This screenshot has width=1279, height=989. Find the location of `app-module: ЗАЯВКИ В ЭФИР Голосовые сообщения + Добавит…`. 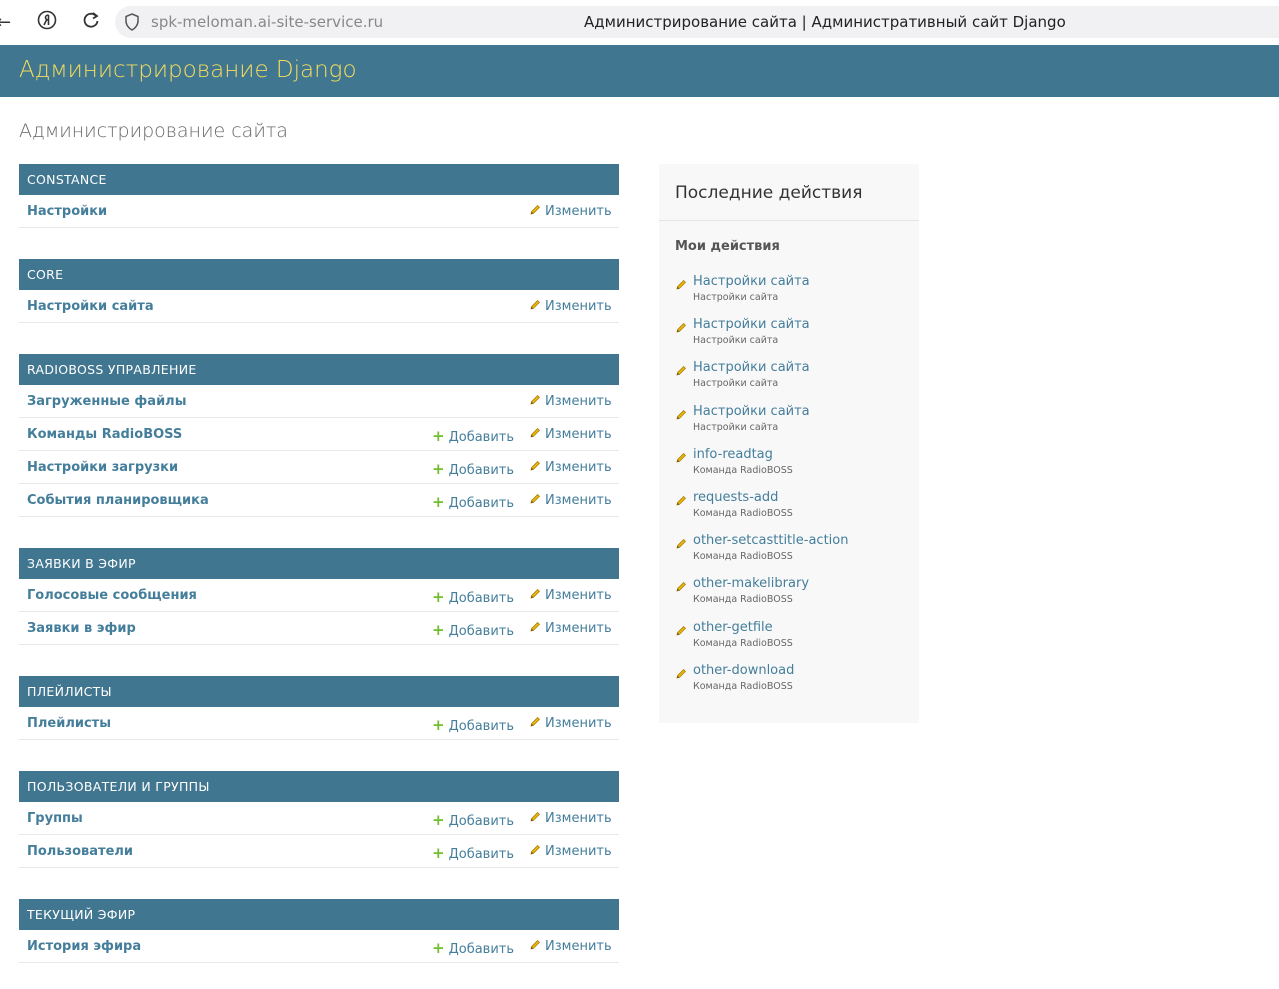

app-module: ЗАЯВКИ В ЭФИР Голосовые сообщения + Добавит… is located at coordinates (319, 596).